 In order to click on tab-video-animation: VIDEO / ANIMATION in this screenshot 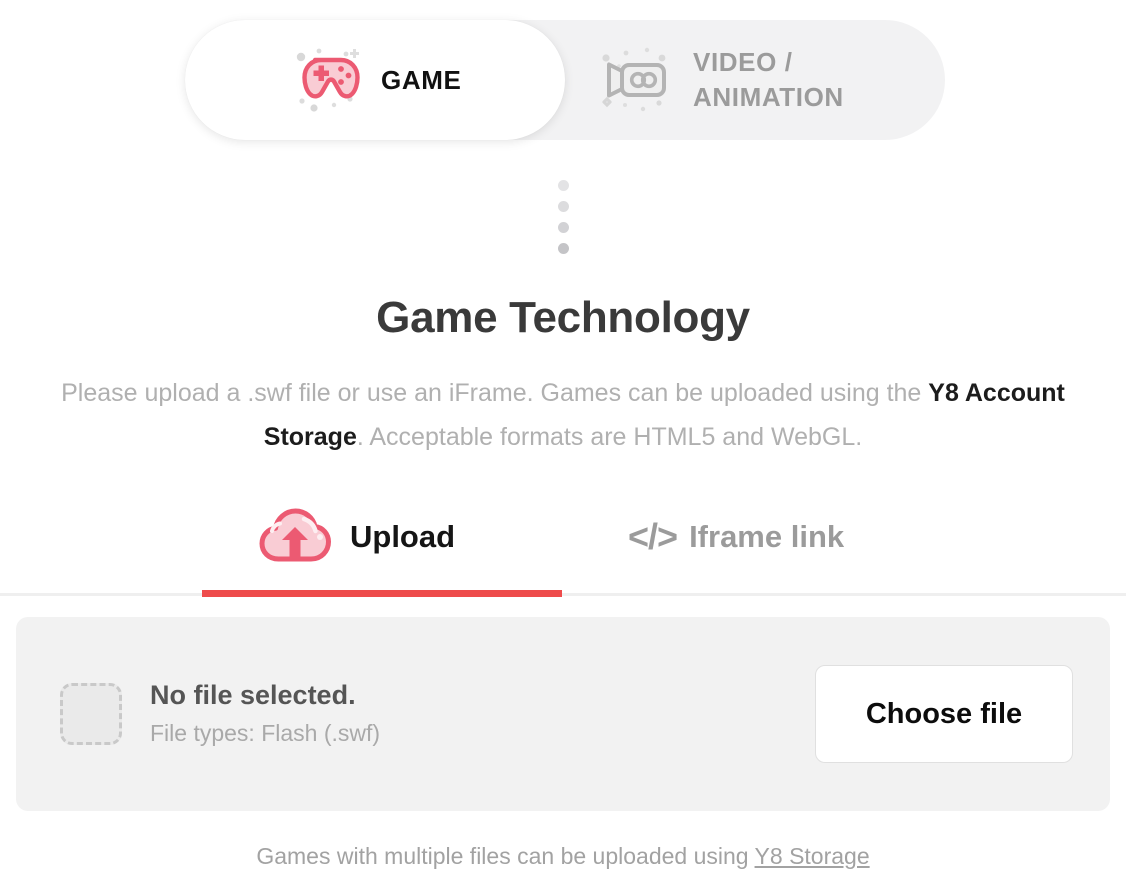, I will do `click(755, 80)`.